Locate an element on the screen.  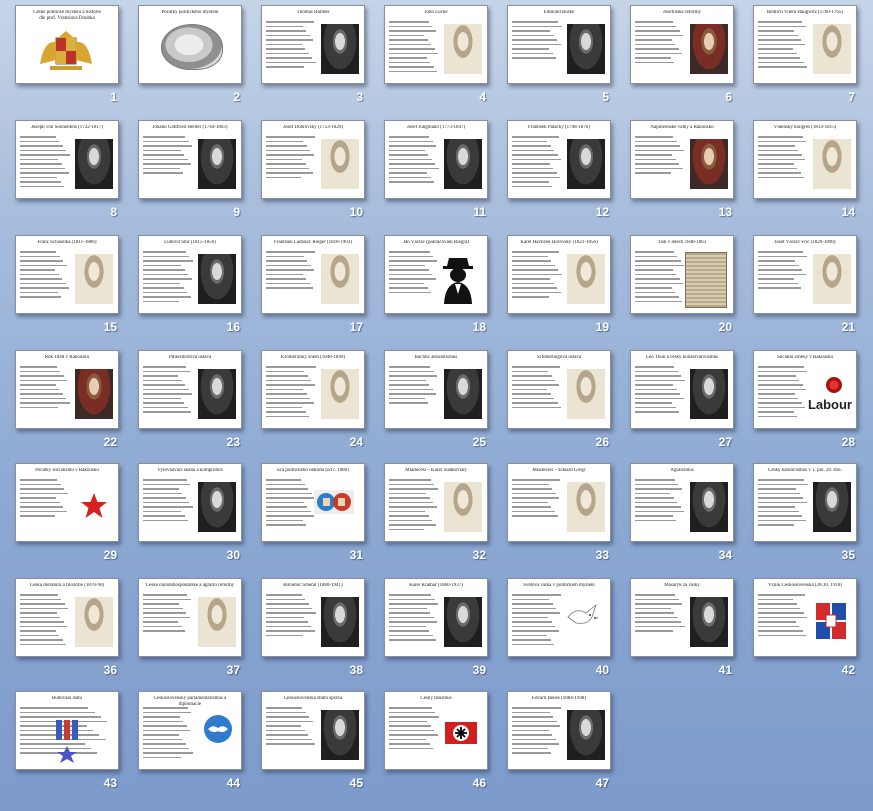
slide-preview: Česká literatura a filozofie (1870-90) is located at coordinates (67, 617).